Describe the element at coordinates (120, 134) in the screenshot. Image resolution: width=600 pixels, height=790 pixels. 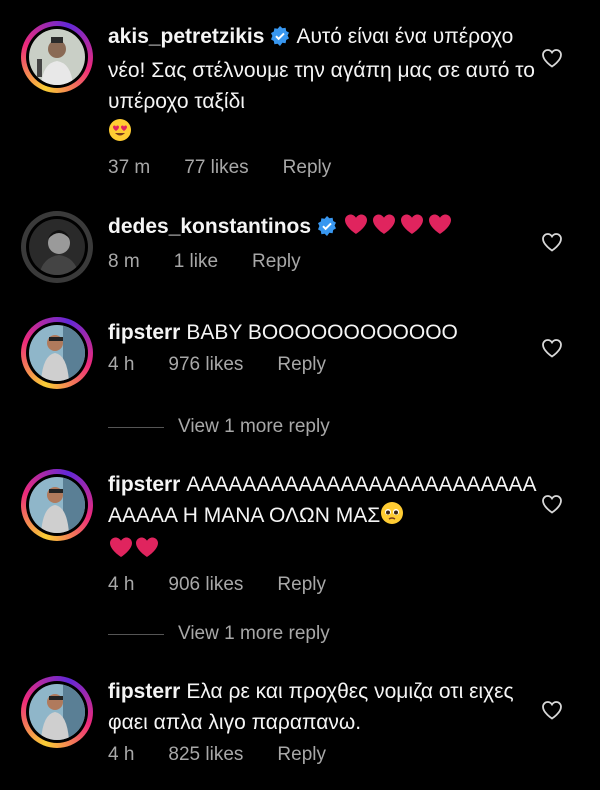
I see `heart-eyes-emoji` at that location.